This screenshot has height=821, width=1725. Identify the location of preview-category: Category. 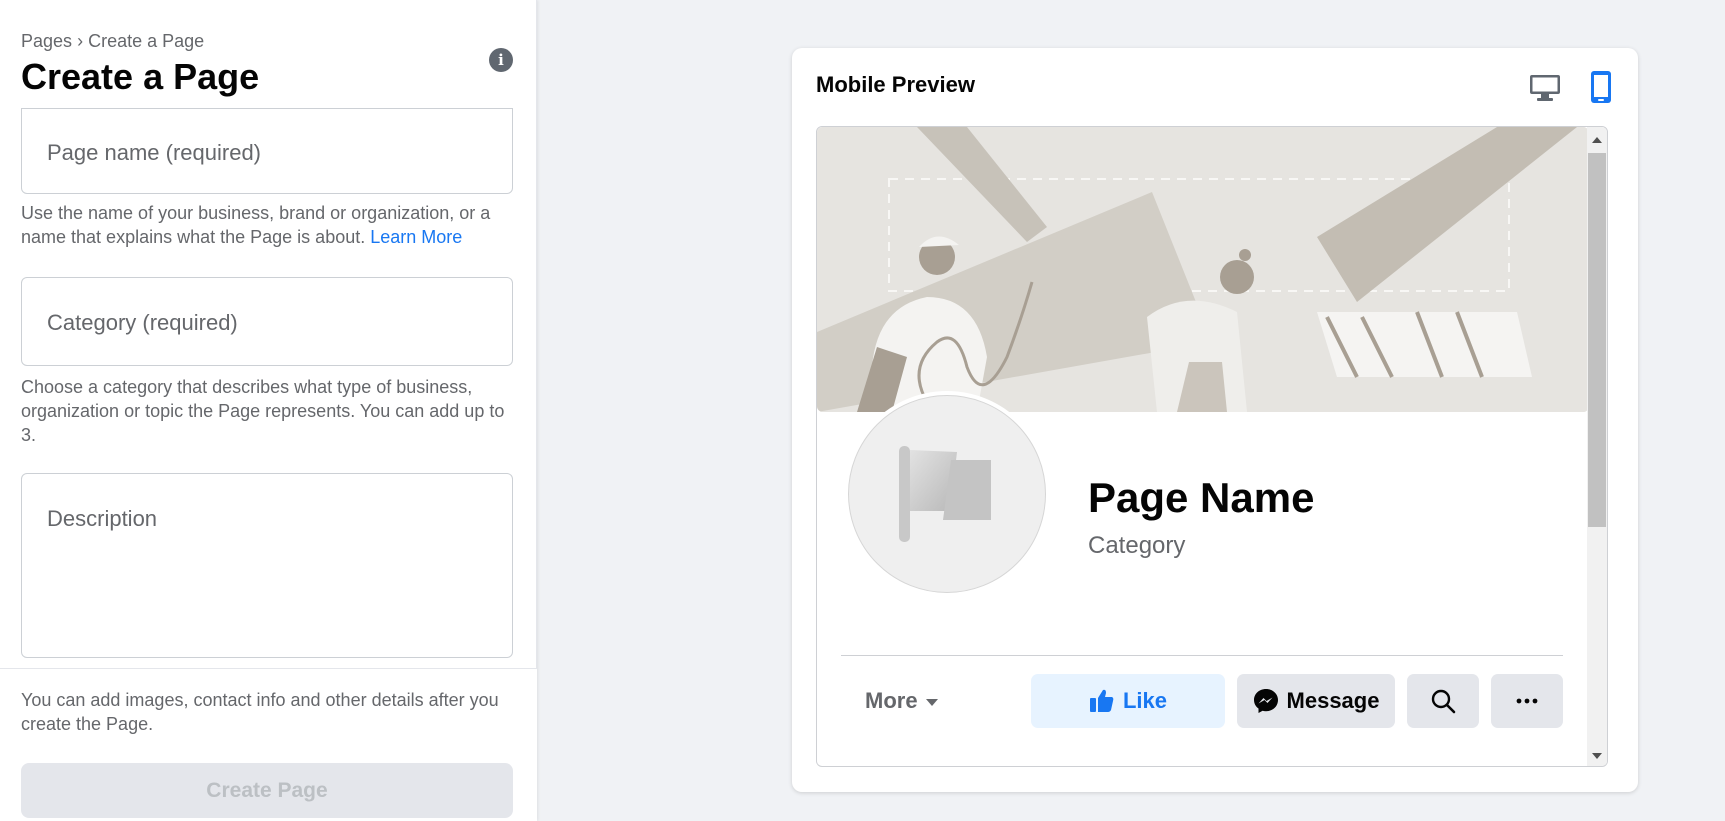
(1137, 545).